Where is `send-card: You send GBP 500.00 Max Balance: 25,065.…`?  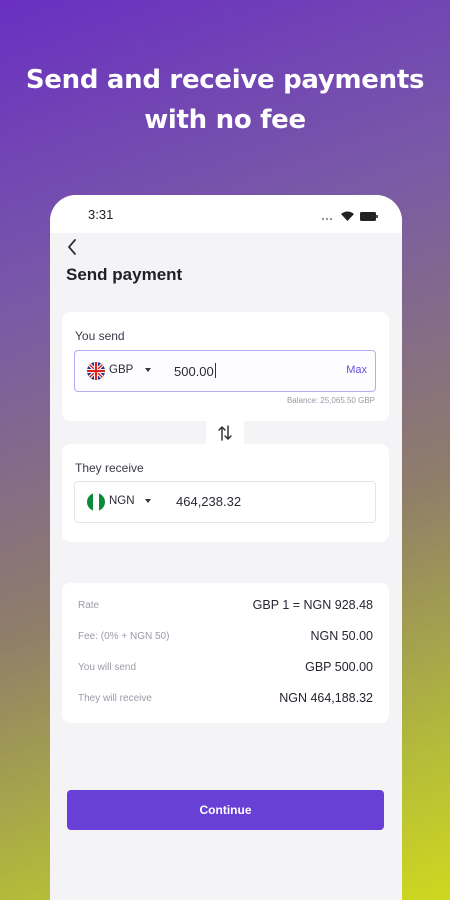 send-card: You send GBP 500.00 Max Balance: 25,065.… is located at coordinates (225, 366).